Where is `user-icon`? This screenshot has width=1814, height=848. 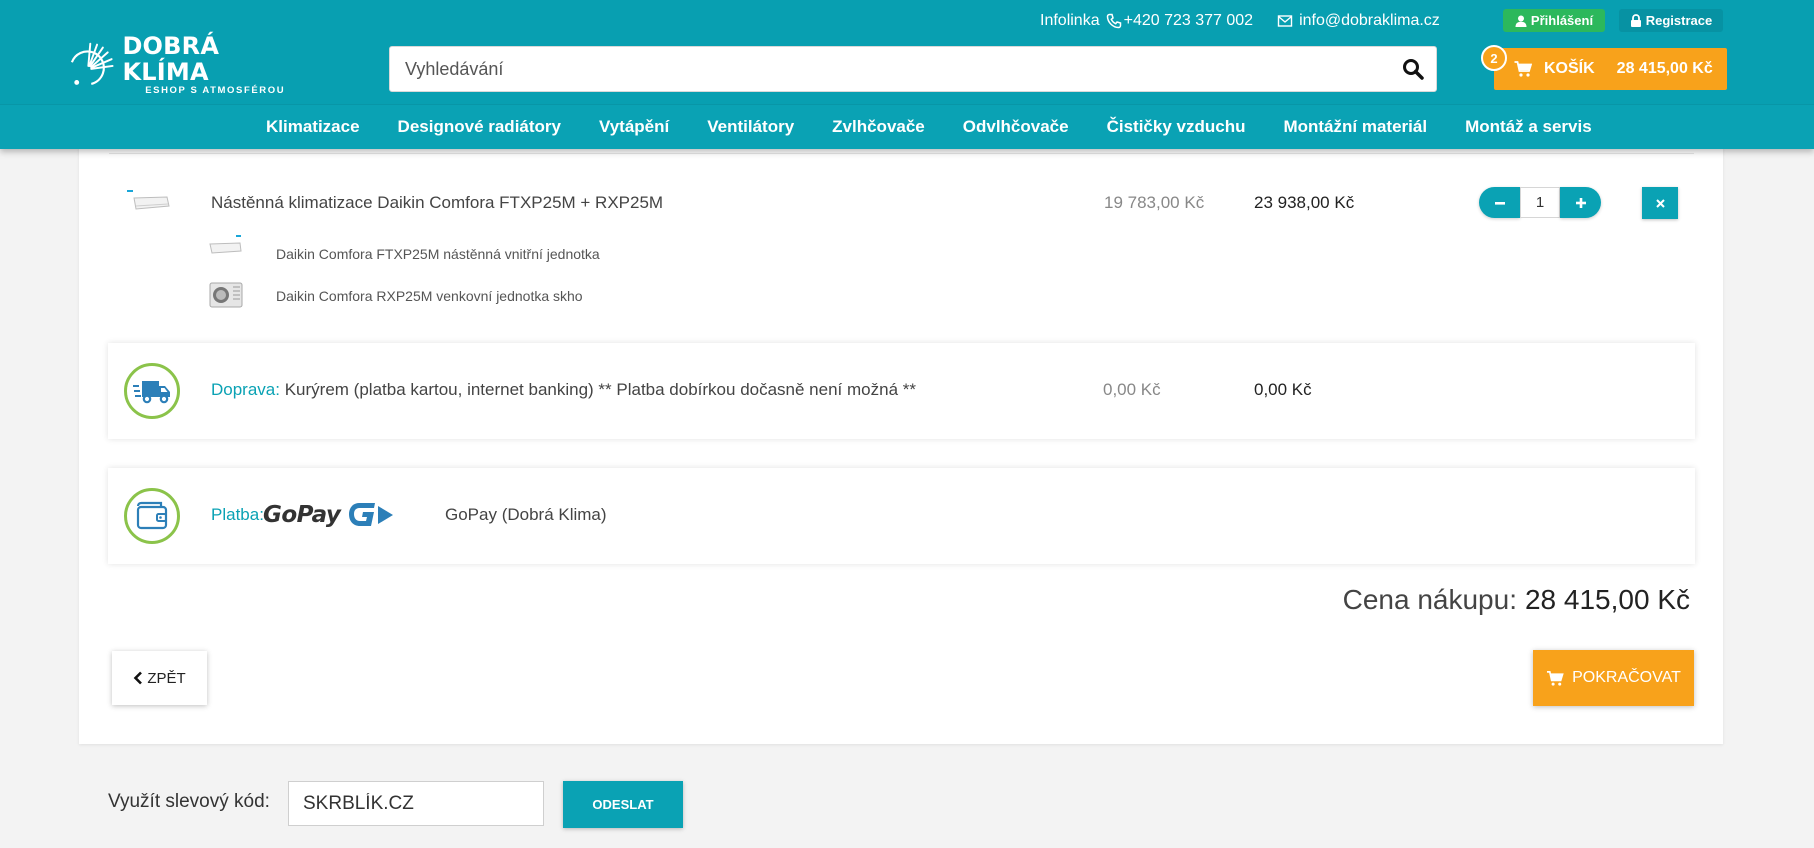
user-icon is located at coordinates (1521, 21).